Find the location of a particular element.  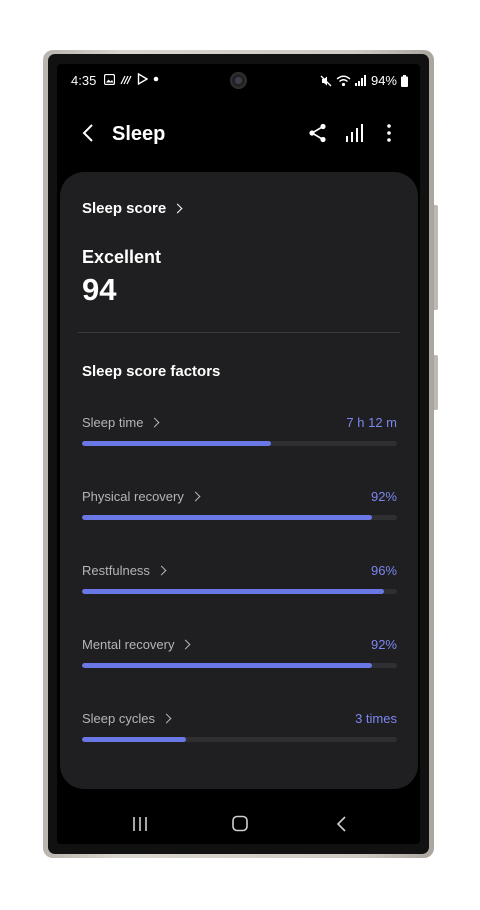

more-options-icon is located at coordinates (389, 133).